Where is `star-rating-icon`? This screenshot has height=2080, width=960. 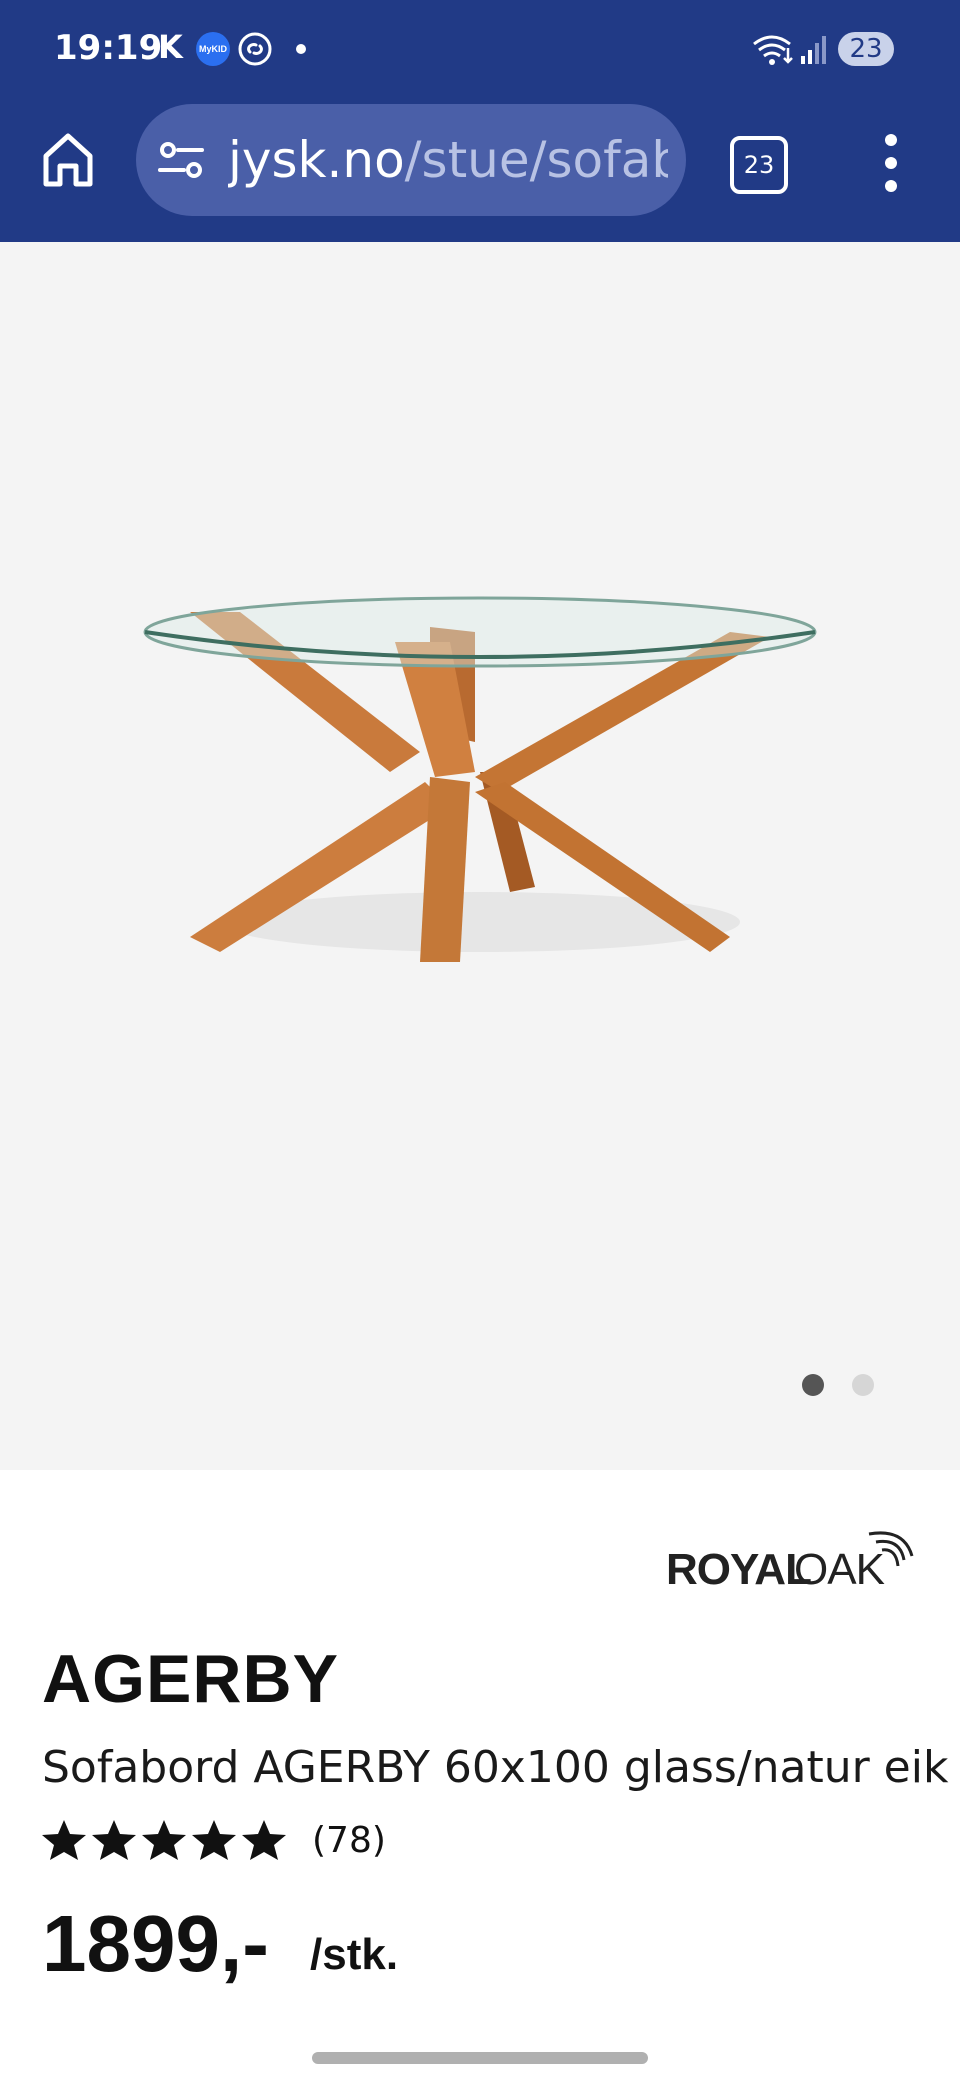 star-rating-icon is located at coordinates (164, 1840).